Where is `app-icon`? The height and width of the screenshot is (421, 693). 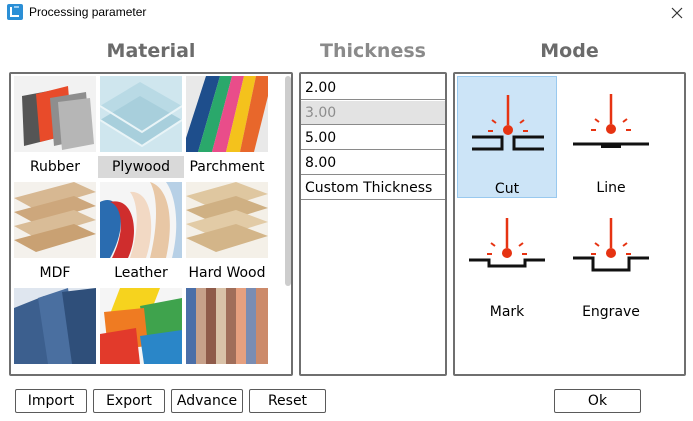 app-icon is located at coordinates (15, 12).